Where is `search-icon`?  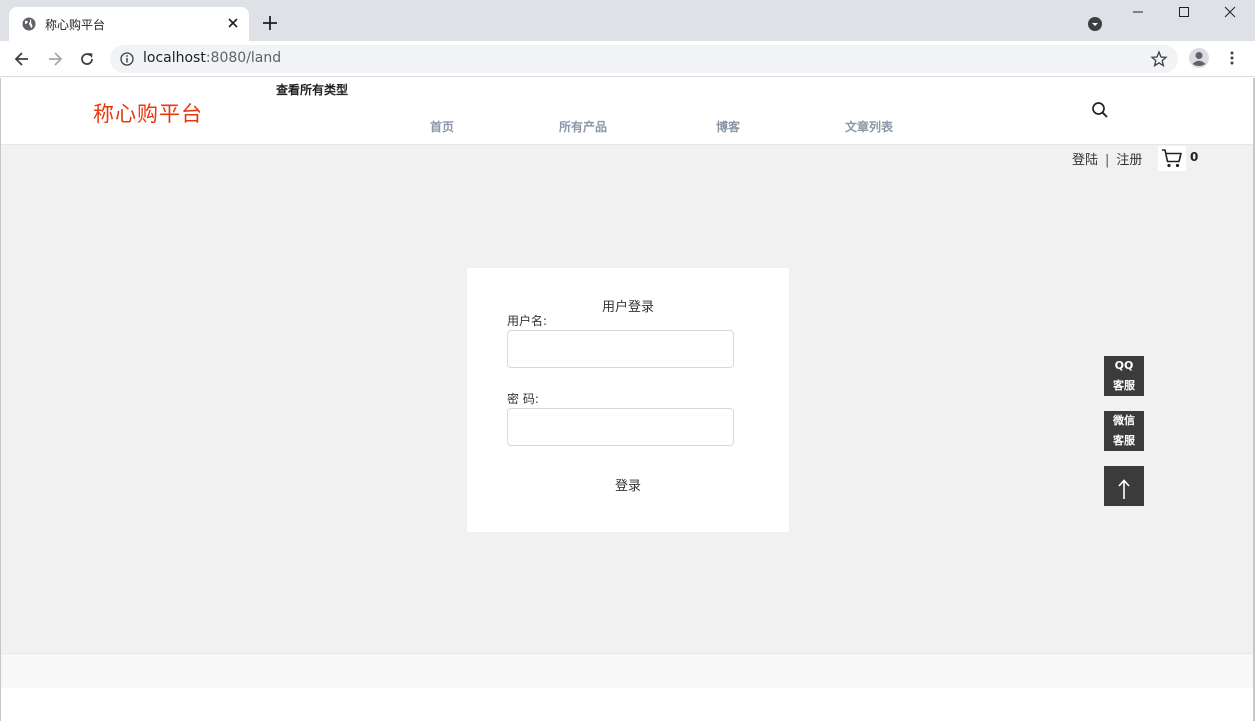
search-icon is located at coordinates (1100, 110).